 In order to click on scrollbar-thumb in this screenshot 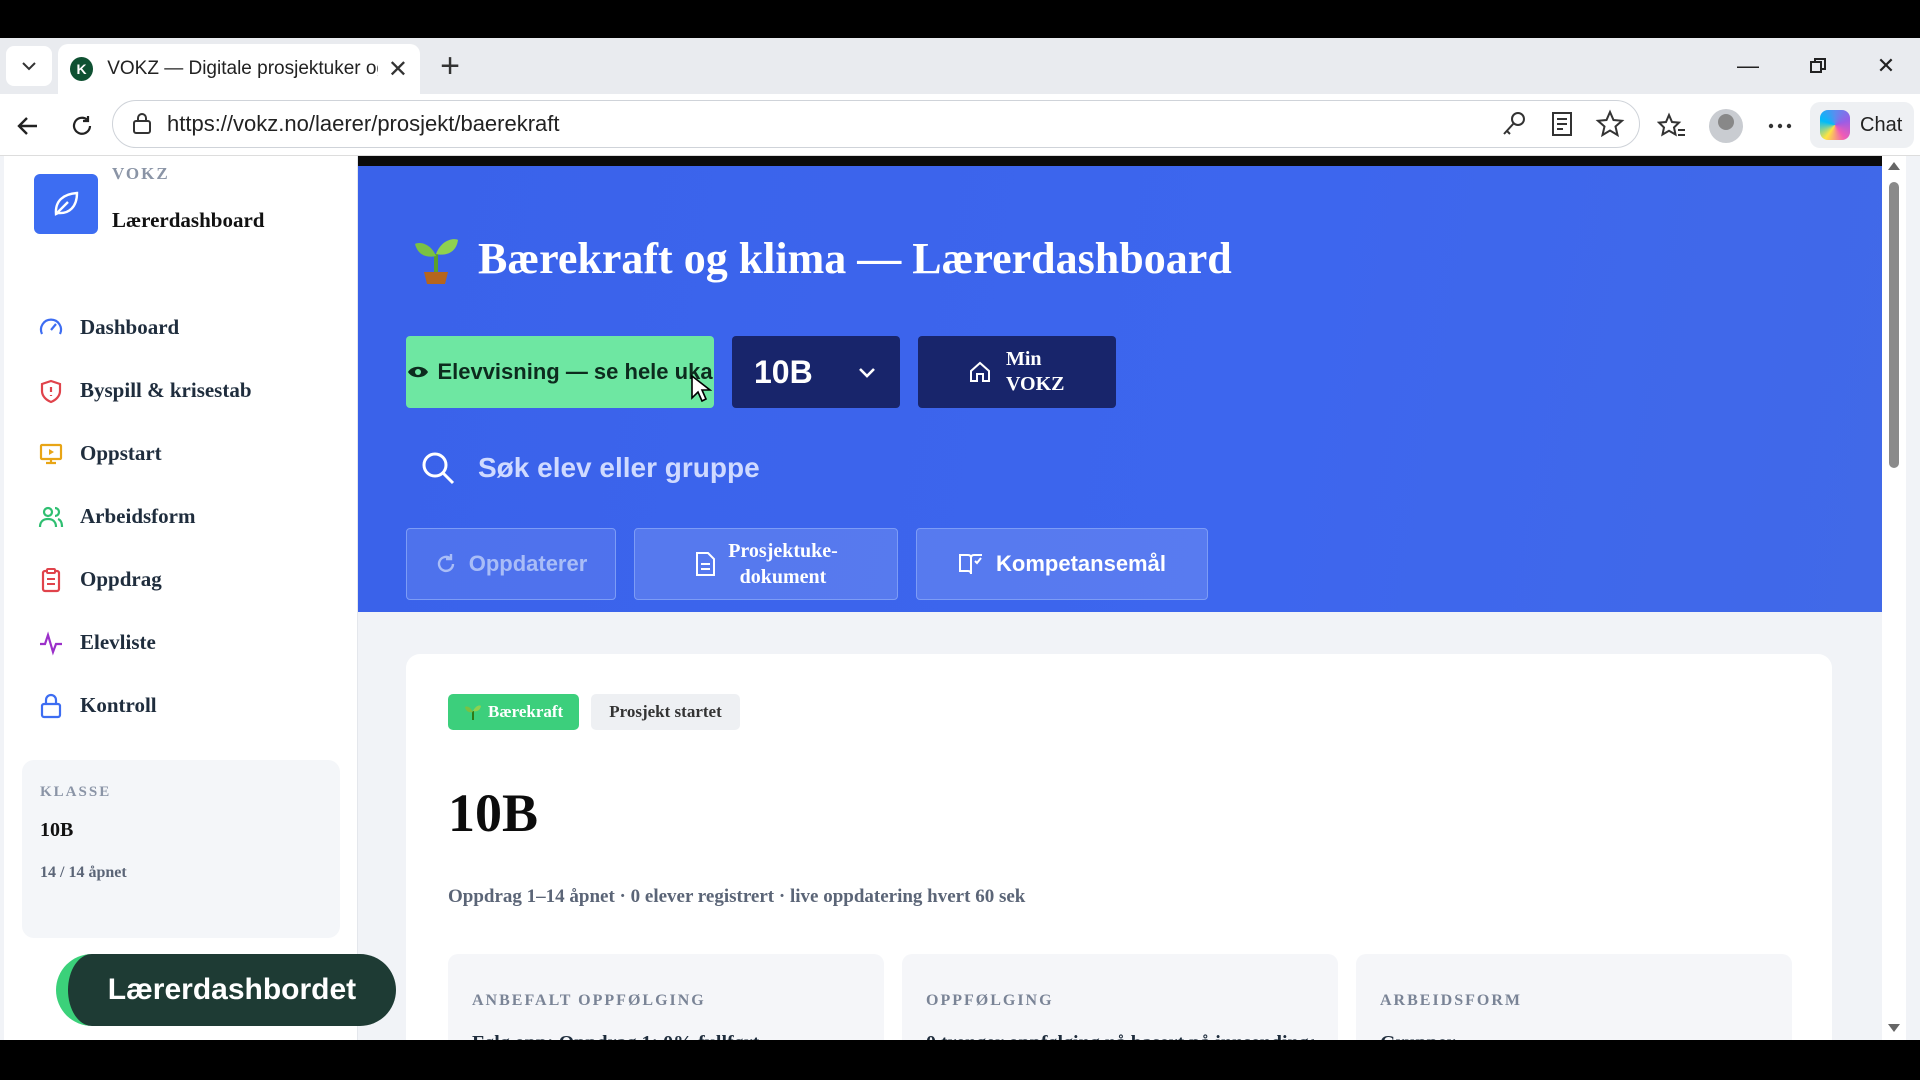, I will do `click(1894, 325)`.